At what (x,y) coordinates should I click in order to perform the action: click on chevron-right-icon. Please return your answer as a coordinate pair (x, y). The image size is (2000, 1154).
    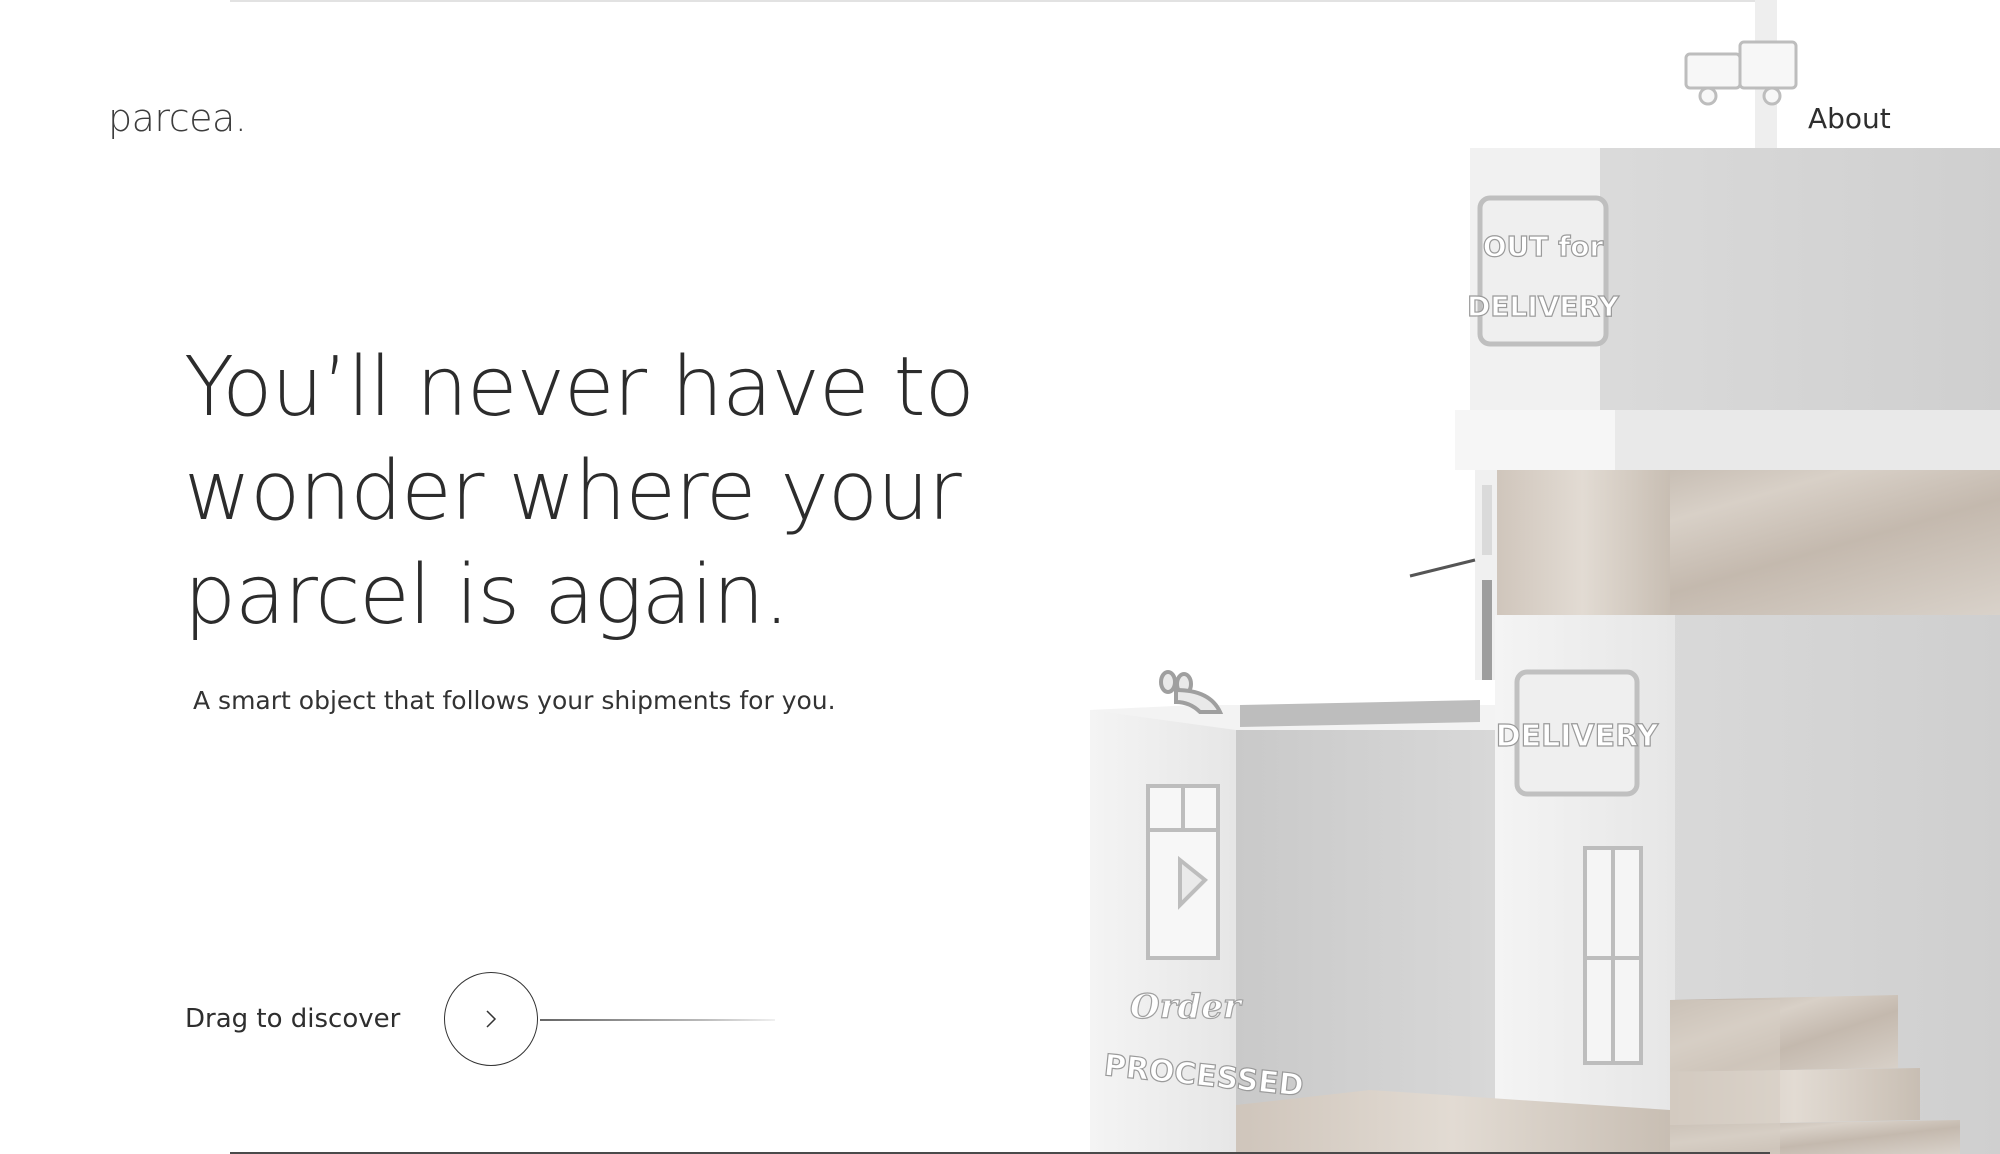
    Looking at the image, I should click on (491, 1019).